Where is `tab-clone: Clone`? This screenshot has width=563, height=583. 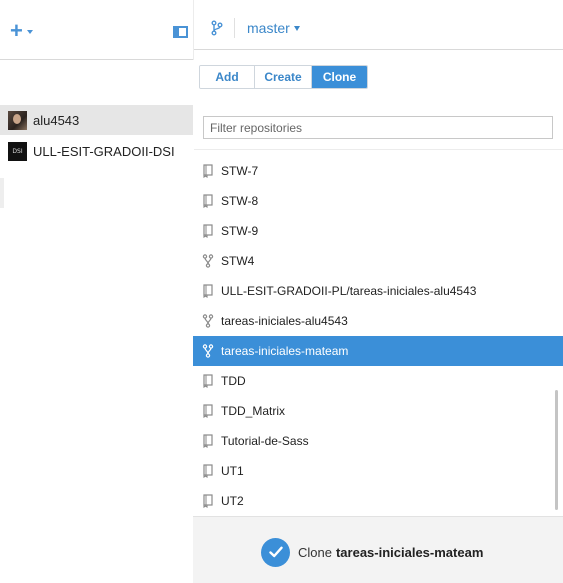
tab-clone: Clone is located at coordinates (339, 77).